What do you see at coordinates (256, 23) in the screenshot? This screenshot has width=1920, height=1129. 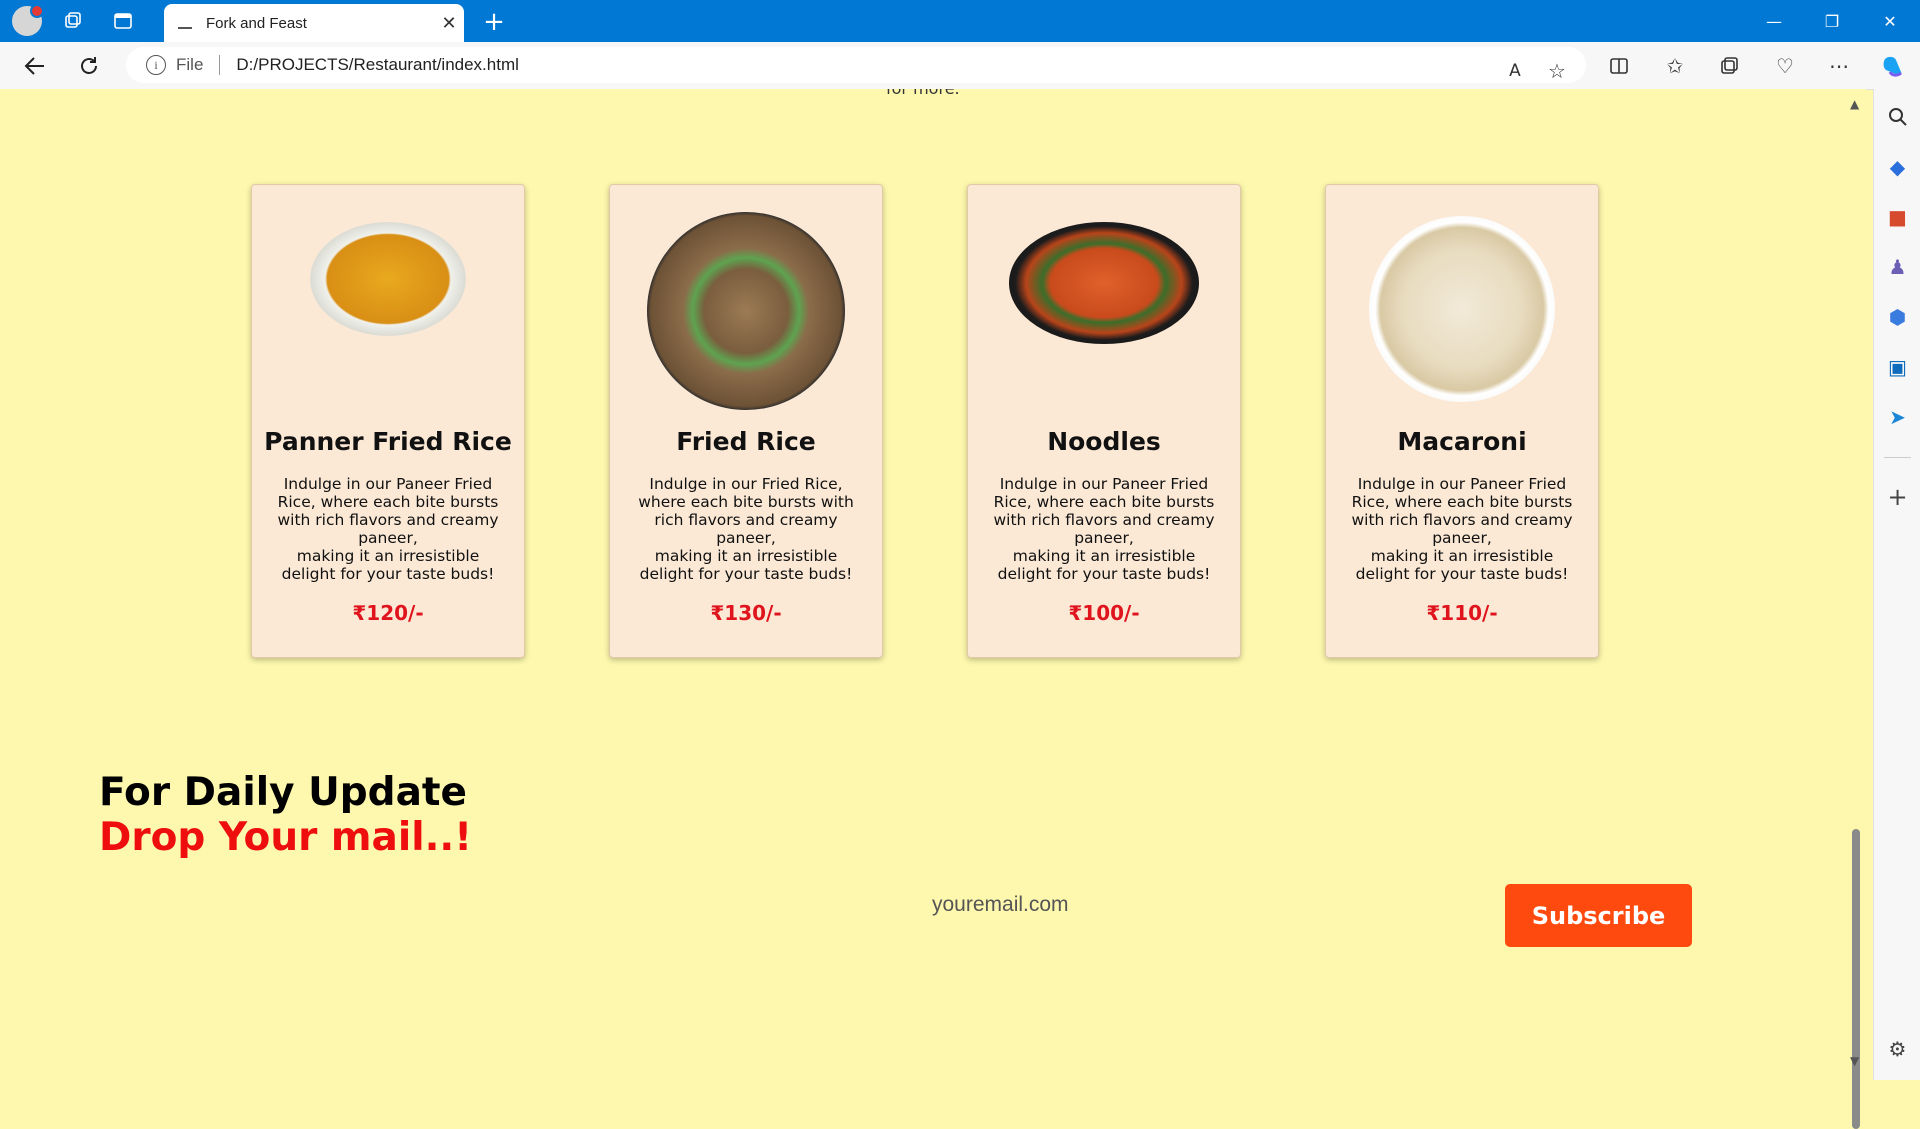 I see `tab-title: Fork and Feast` at bounding box center [256, 23].